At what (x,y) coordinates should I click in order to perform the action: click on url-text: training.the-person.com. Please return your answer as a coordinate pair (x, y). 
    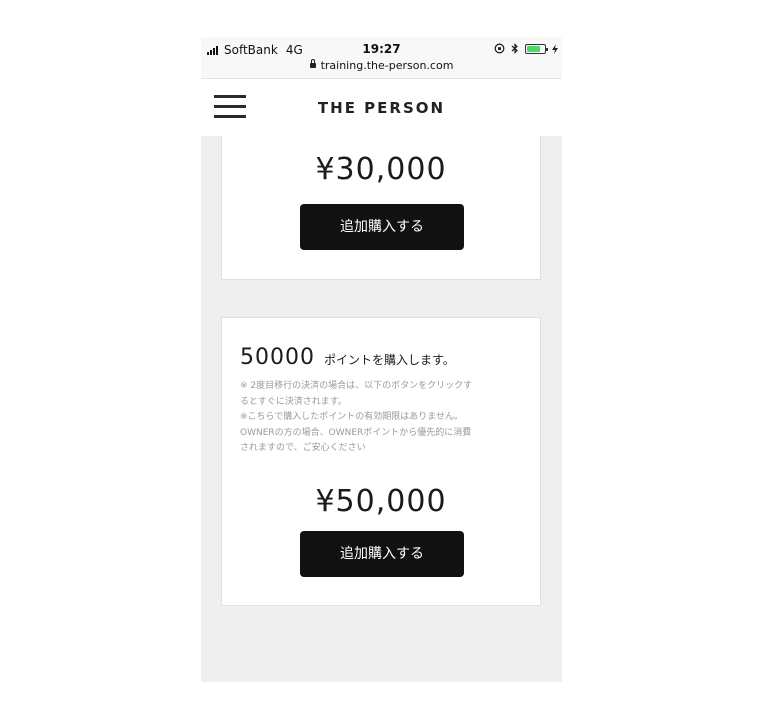
    Looking at the image, I should click on (387, 65).